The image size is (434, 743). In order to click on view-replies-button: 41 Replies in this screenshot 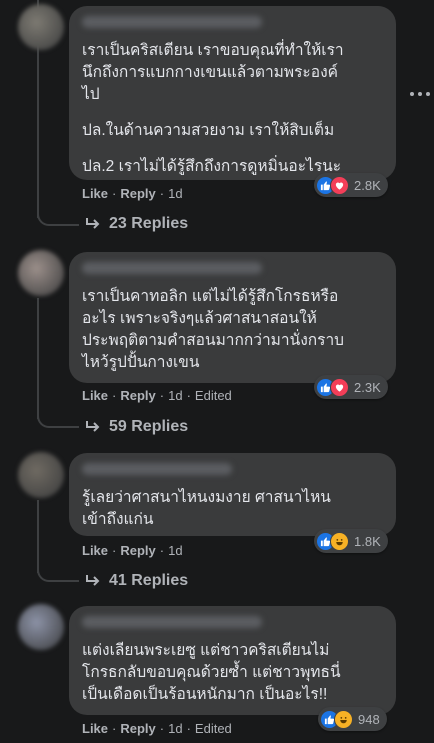, I will do `click(136, 581)`.